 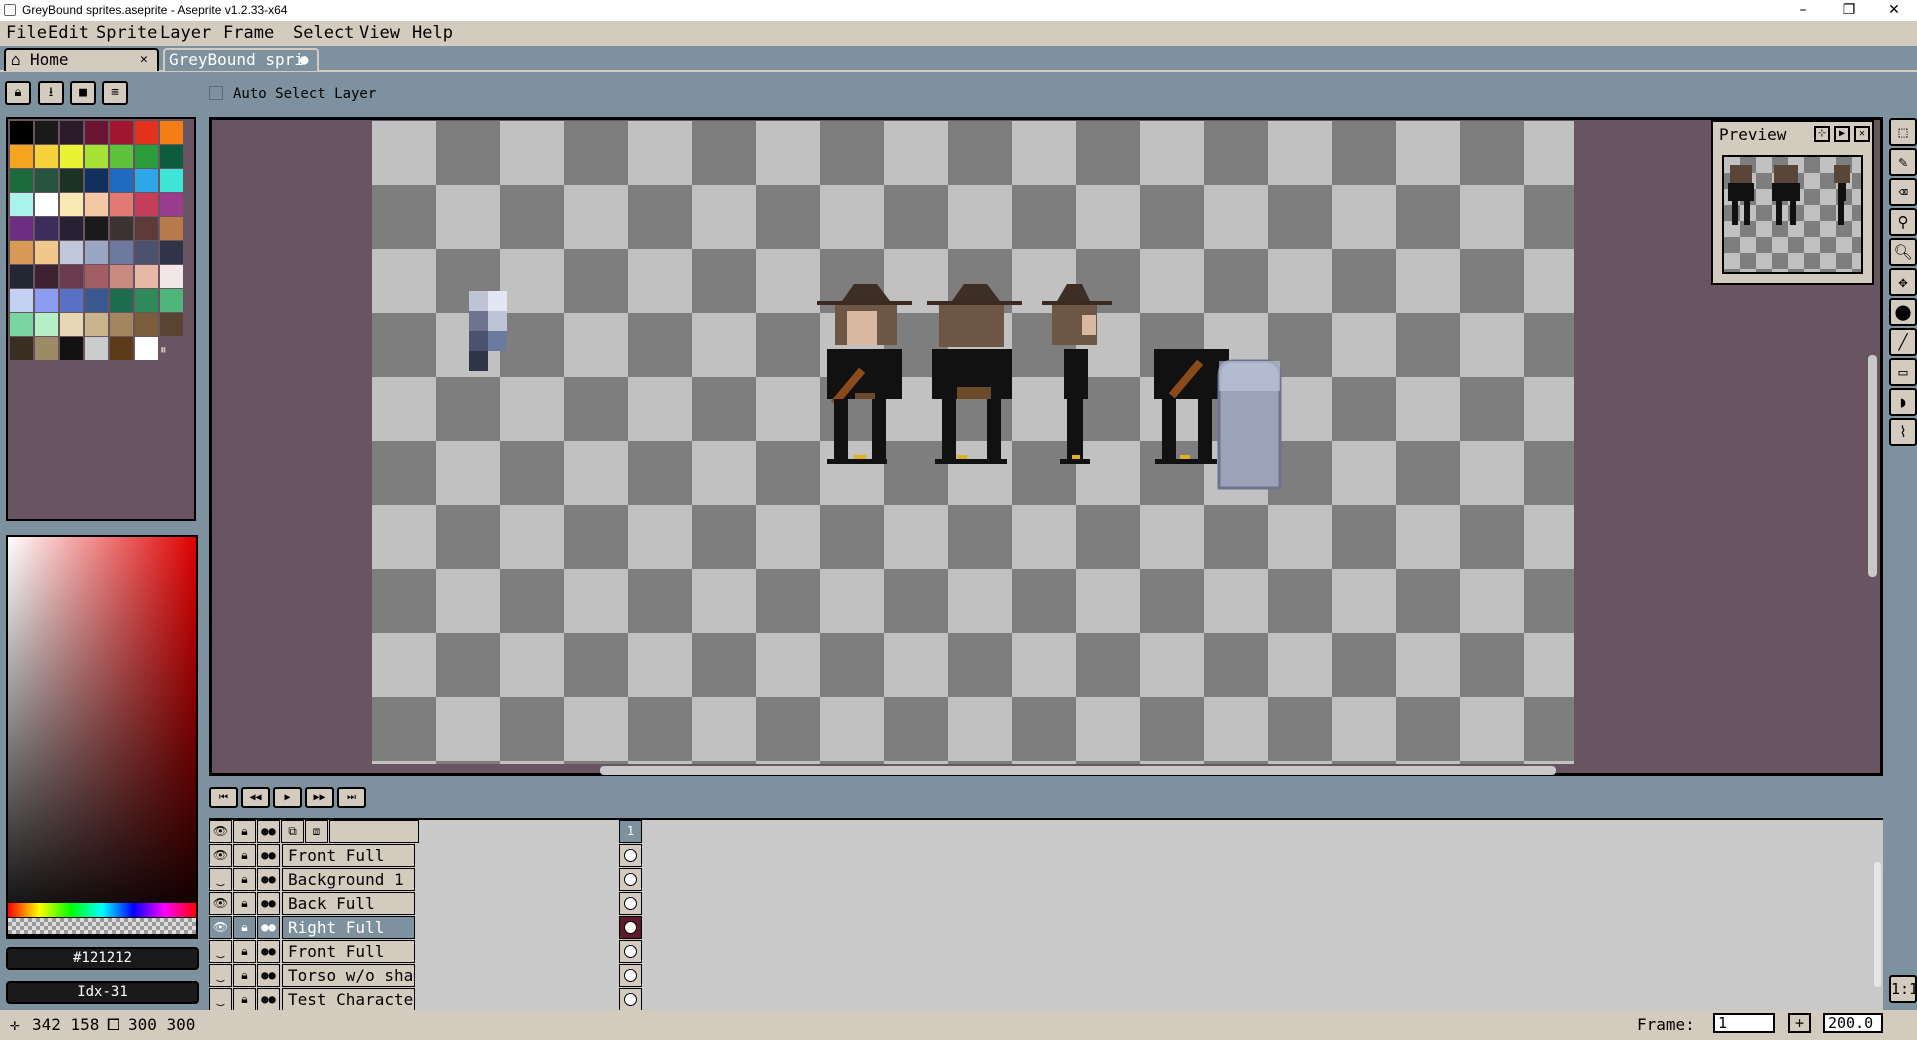 What do you see at coordinates (292, 831) in the screenshot?
I see `onion-skin-icon: ⧉` at bounding box center [292, 831].